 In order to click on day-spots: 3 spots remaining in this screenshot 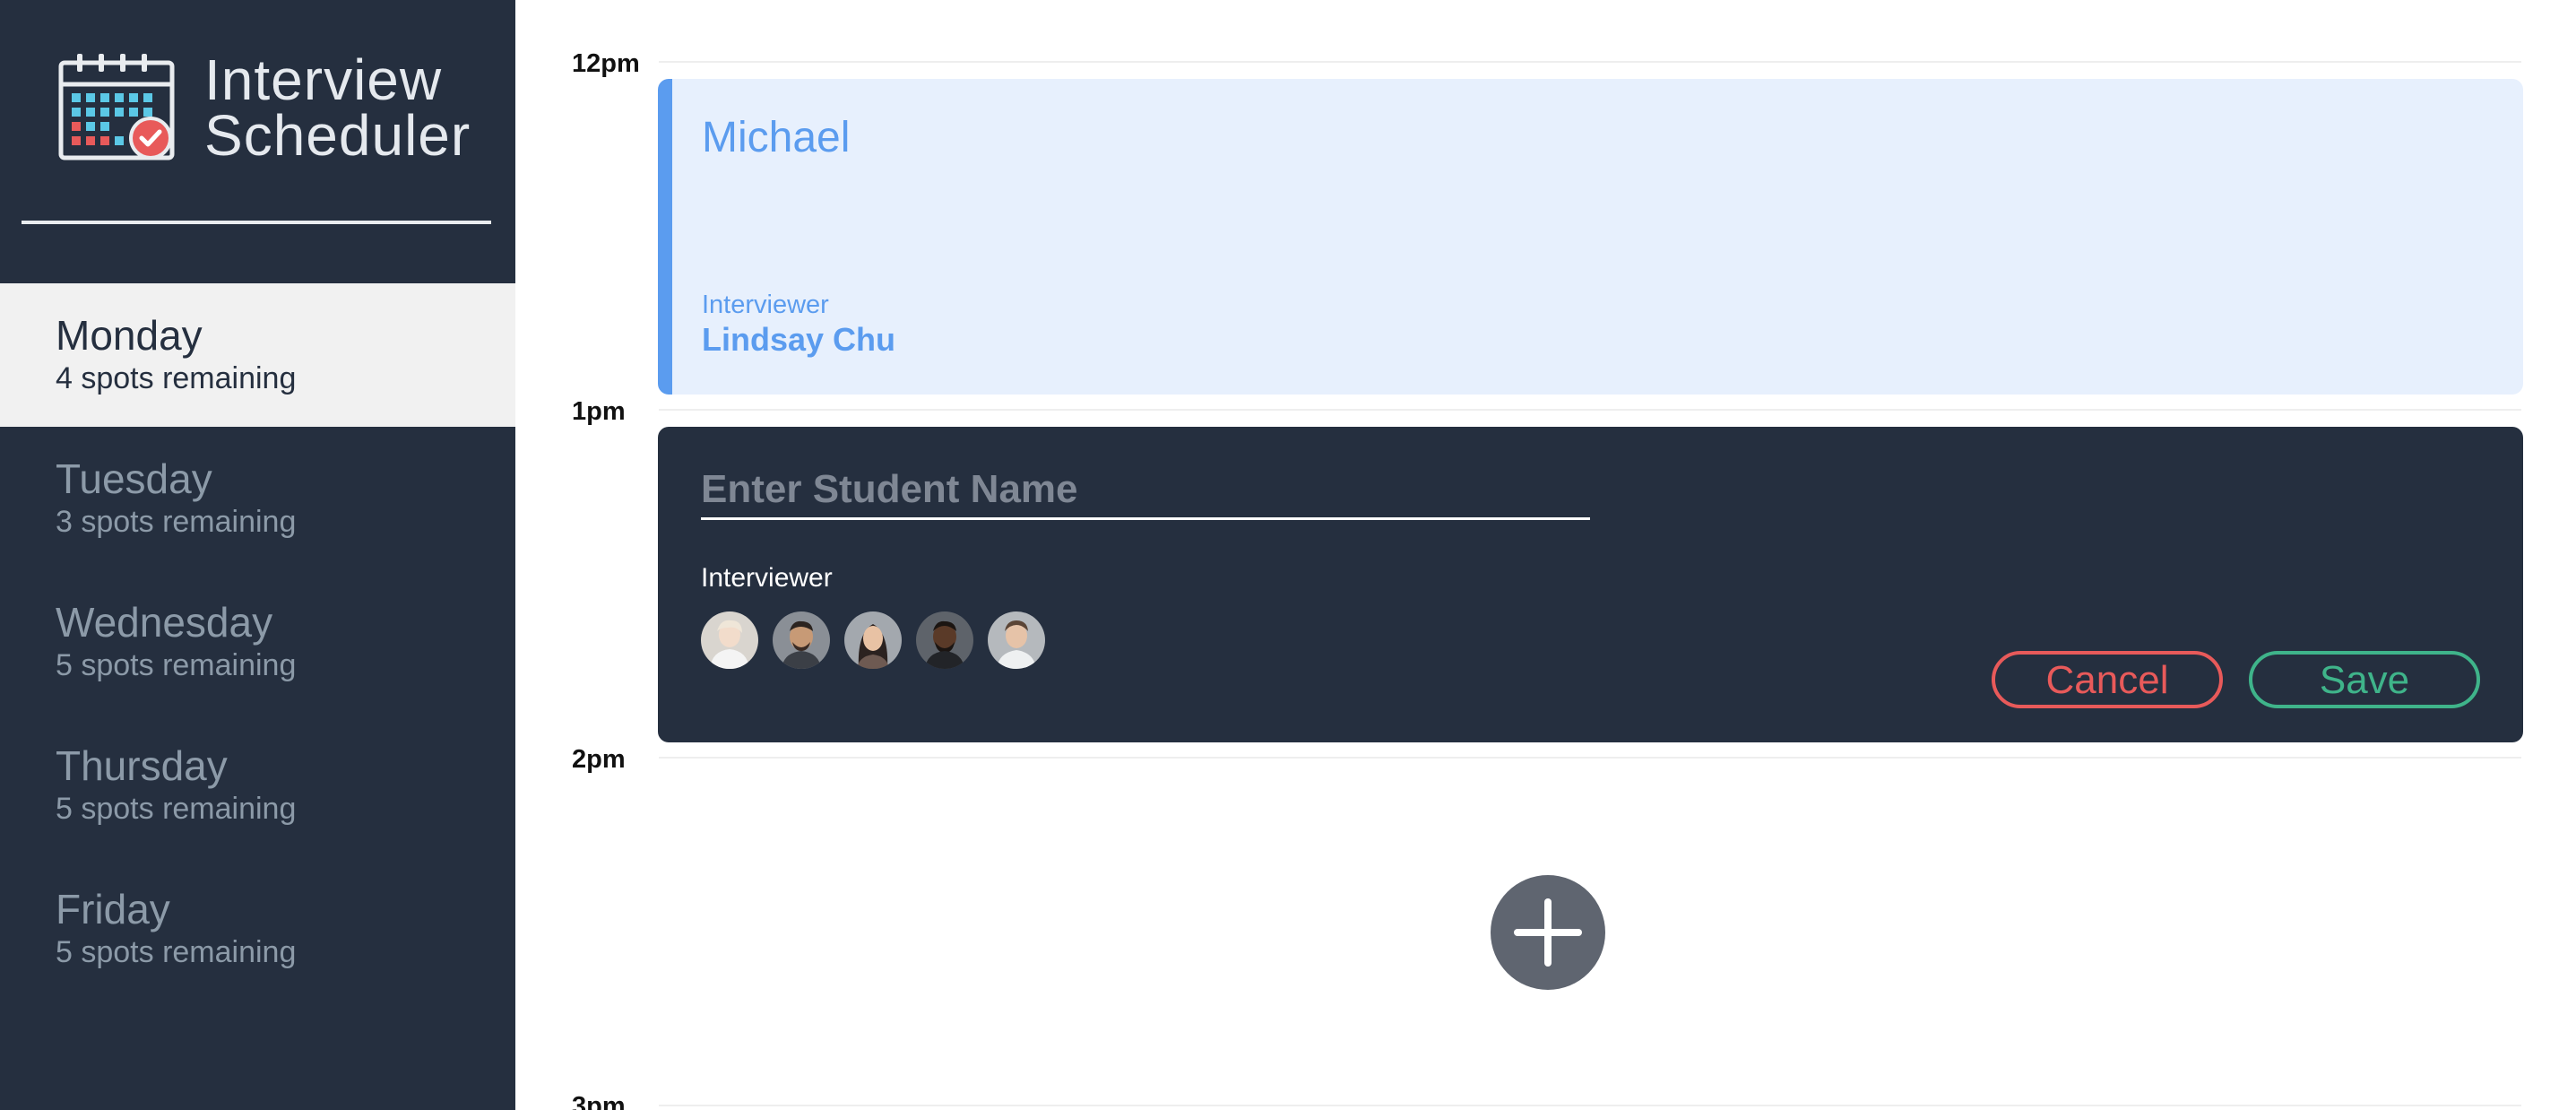, I will do `click(176, 522)`.